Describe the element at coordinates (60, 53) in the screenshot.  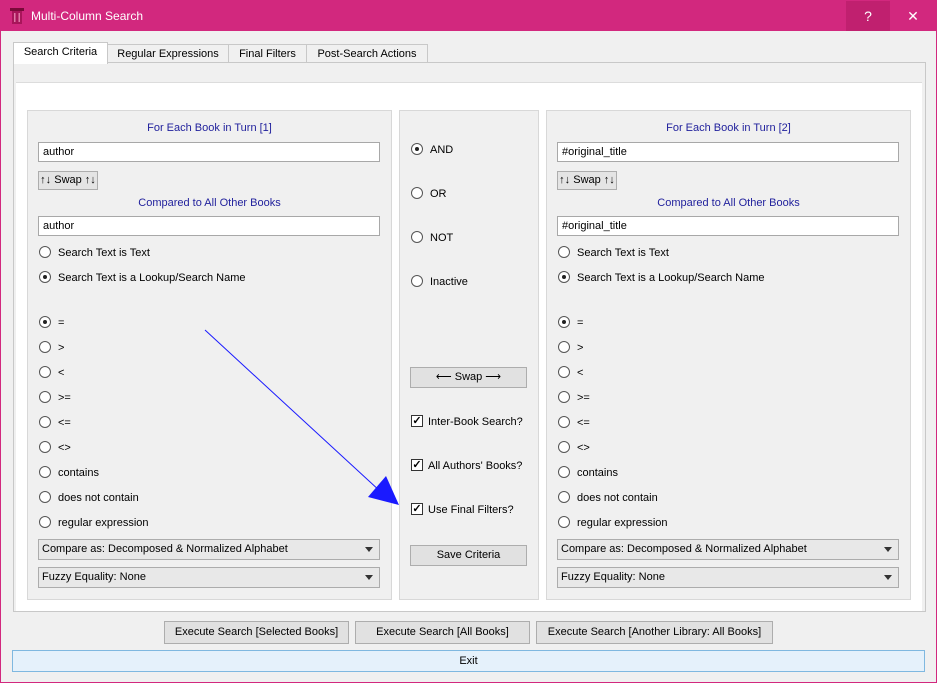
I see `tab-search-criteria: Search Criteria` at that location.